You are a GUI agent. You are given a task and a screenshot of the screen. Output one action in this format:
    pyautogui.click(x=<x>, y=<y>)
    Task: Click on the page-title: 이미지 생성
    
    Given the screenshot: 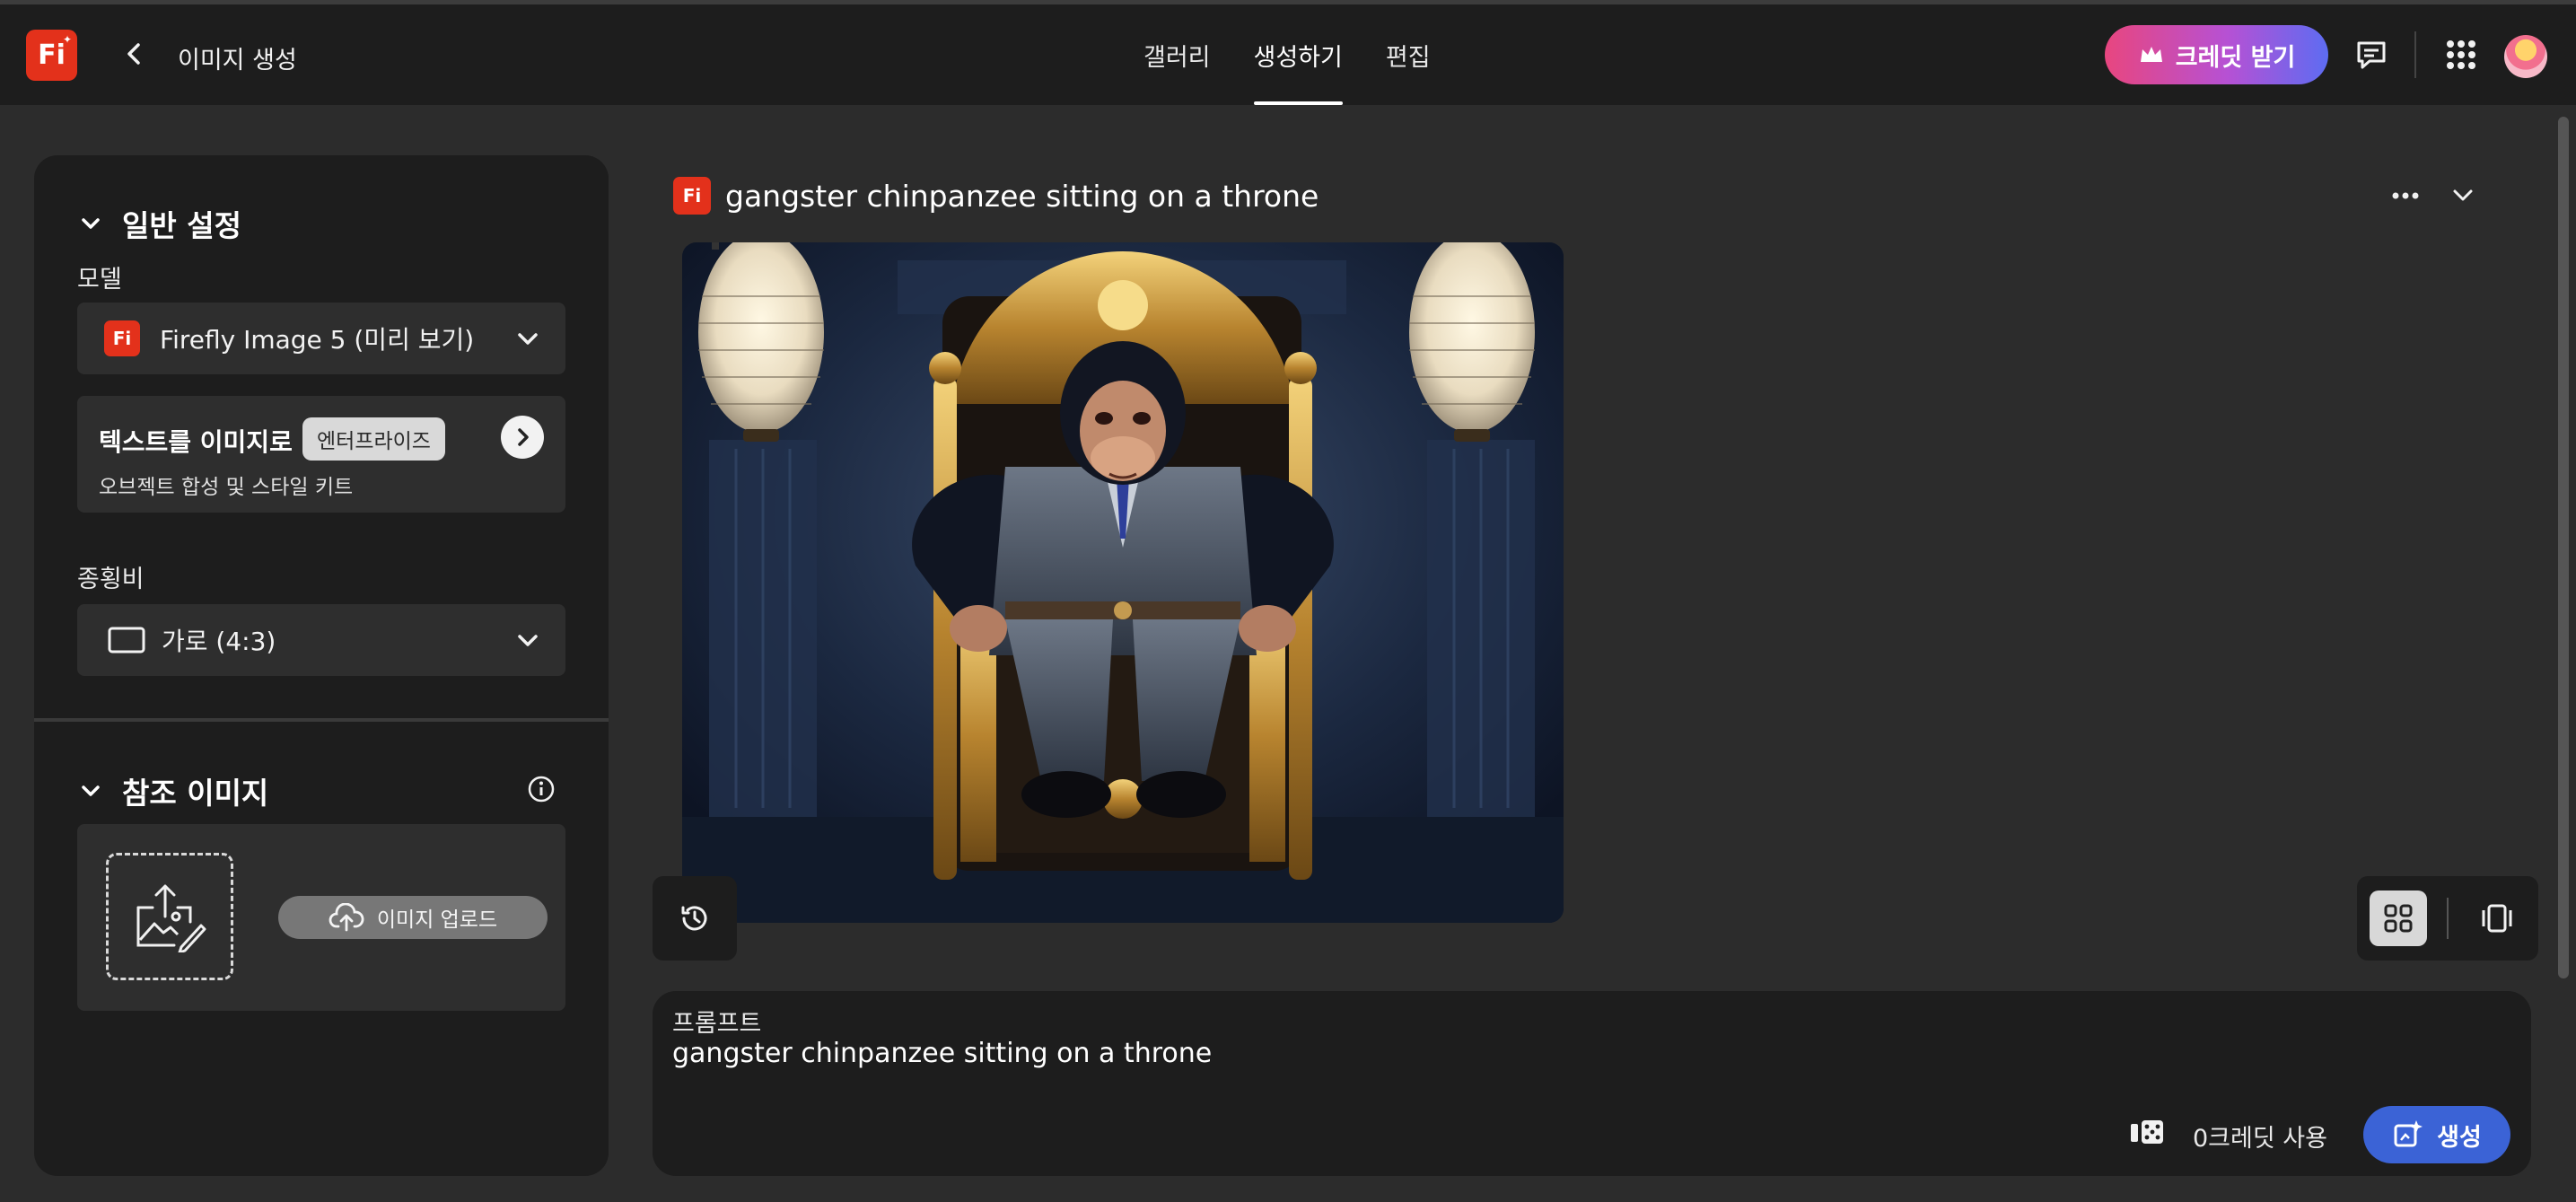 What is the action you would take?
    pyautogui.click(x=237, y=61)
    